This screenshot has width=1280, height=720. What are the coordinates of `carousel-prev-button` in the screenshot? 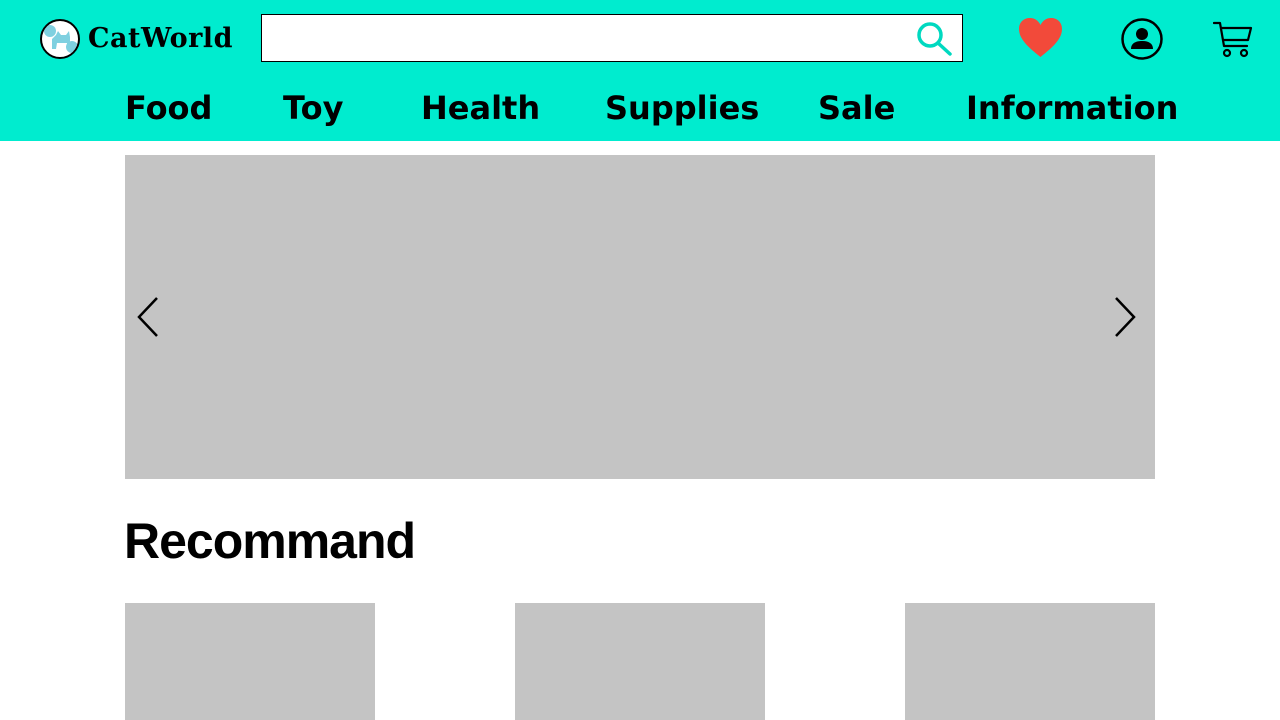 It's located at (148, 317).